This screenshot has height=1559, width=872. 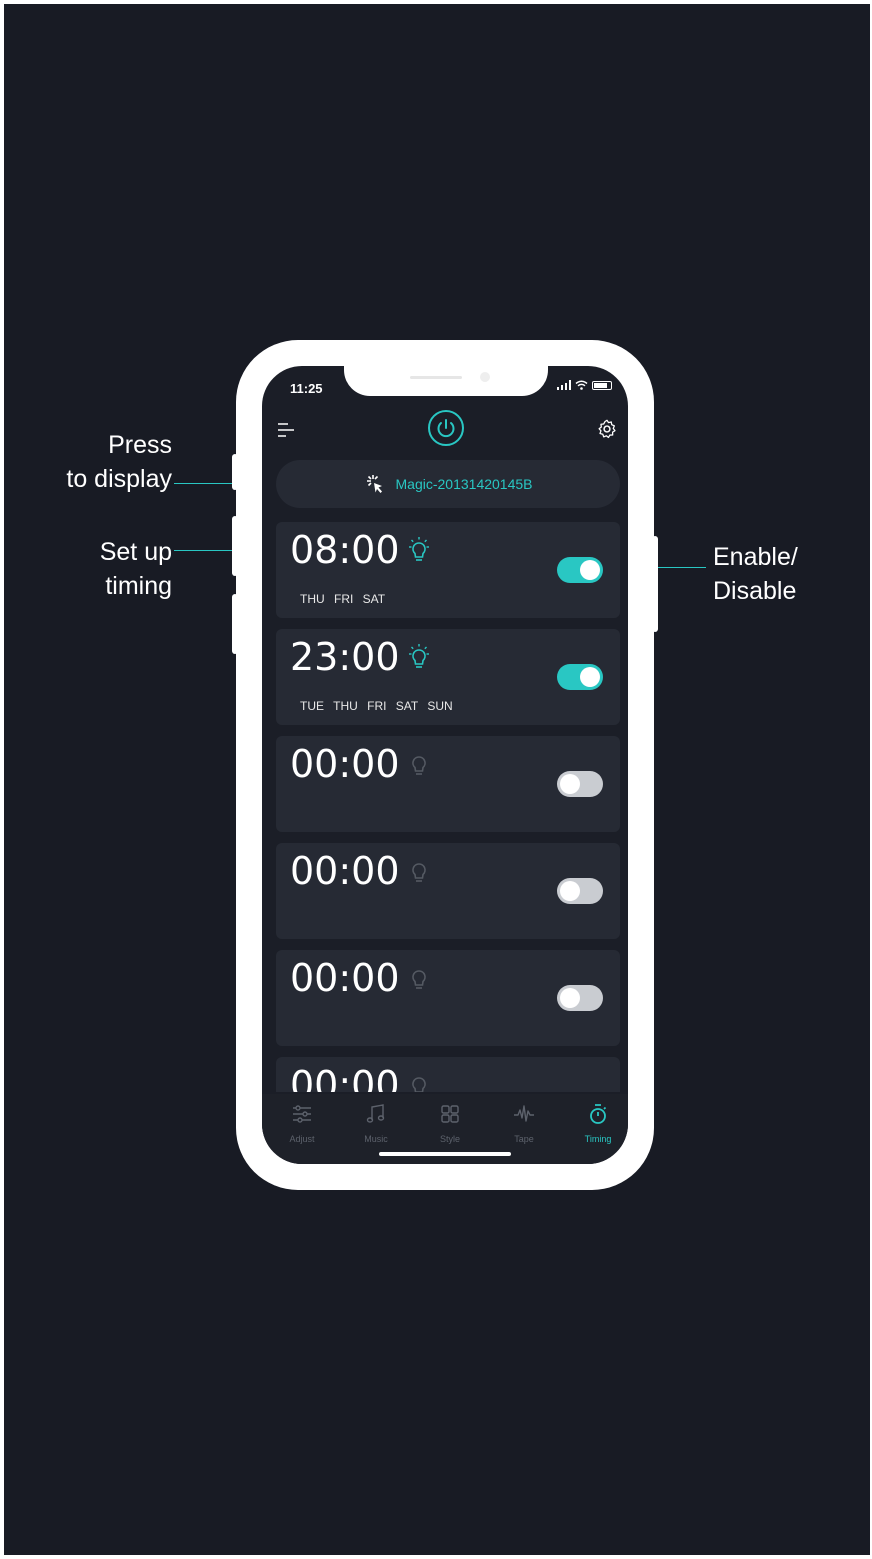 I want to click on annotation-enable: Enable/ Disable, so click(x=773, y=574).